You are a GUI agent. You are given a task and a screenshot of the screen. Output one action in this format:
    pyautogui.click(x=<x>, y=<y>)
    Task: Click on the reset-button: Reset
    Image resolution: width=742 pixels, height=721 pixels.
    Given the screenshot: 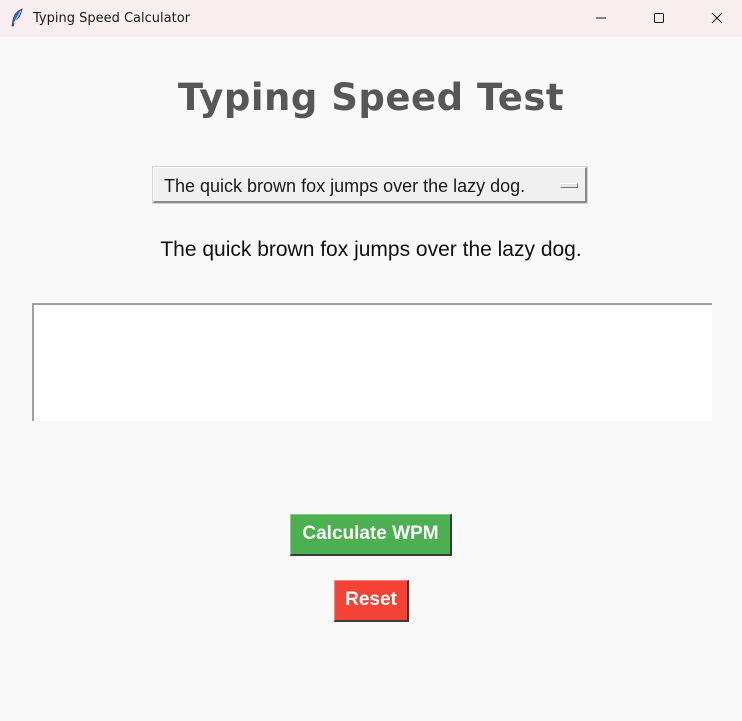 What is the action you would take?
    pyautogui.click(x=371, y=601)
    